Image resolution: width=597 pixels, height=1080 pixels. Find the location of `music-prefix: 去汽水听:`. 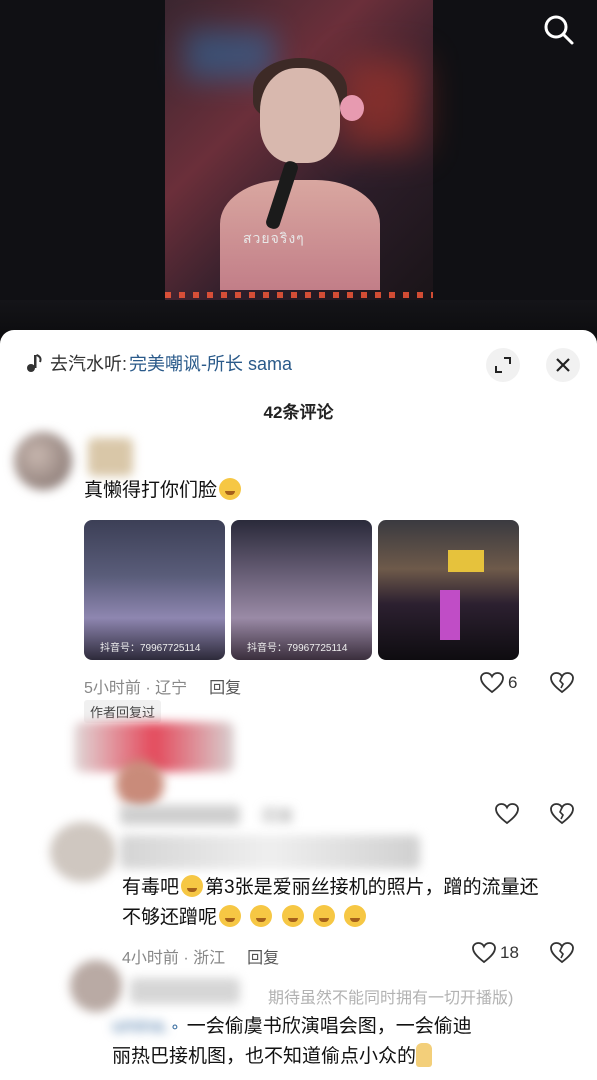

music-prefix: 去汽水听: is located at coordinates (89, 364).